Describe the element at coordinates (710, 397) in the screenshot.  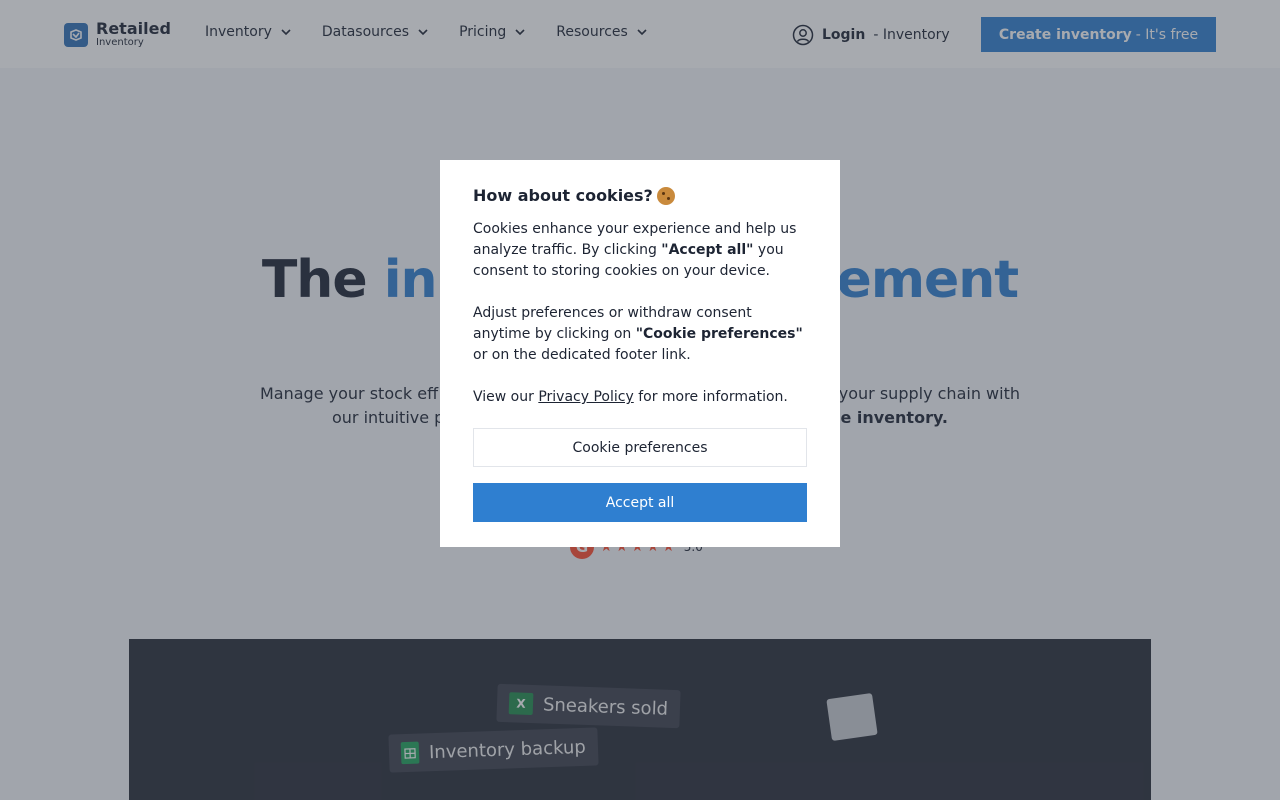
I see `cookie-p3-after: for more information.` at that location.